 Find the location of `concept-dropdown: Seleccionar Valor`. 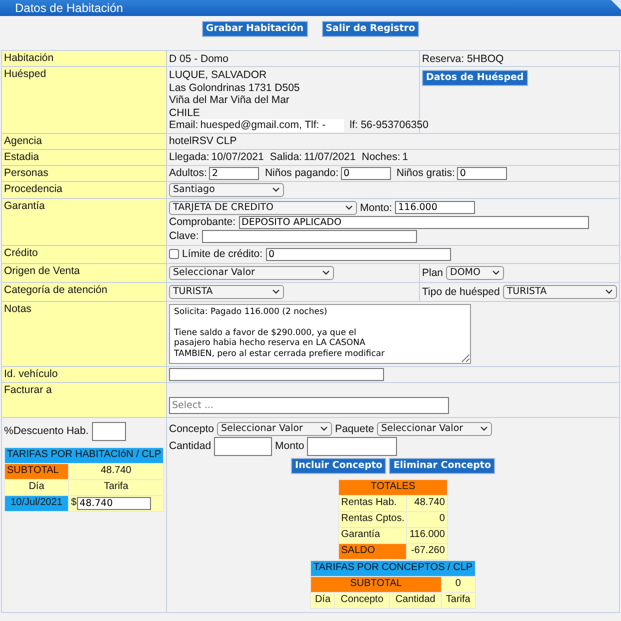

concept-dropdown: Seleccionar Valor is located at coordinates (274, 429).